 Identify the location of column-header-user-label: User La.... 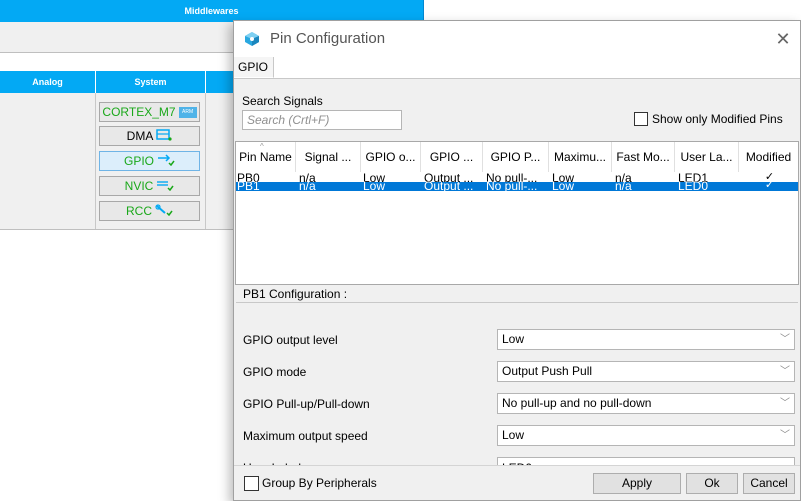
(707, 157).